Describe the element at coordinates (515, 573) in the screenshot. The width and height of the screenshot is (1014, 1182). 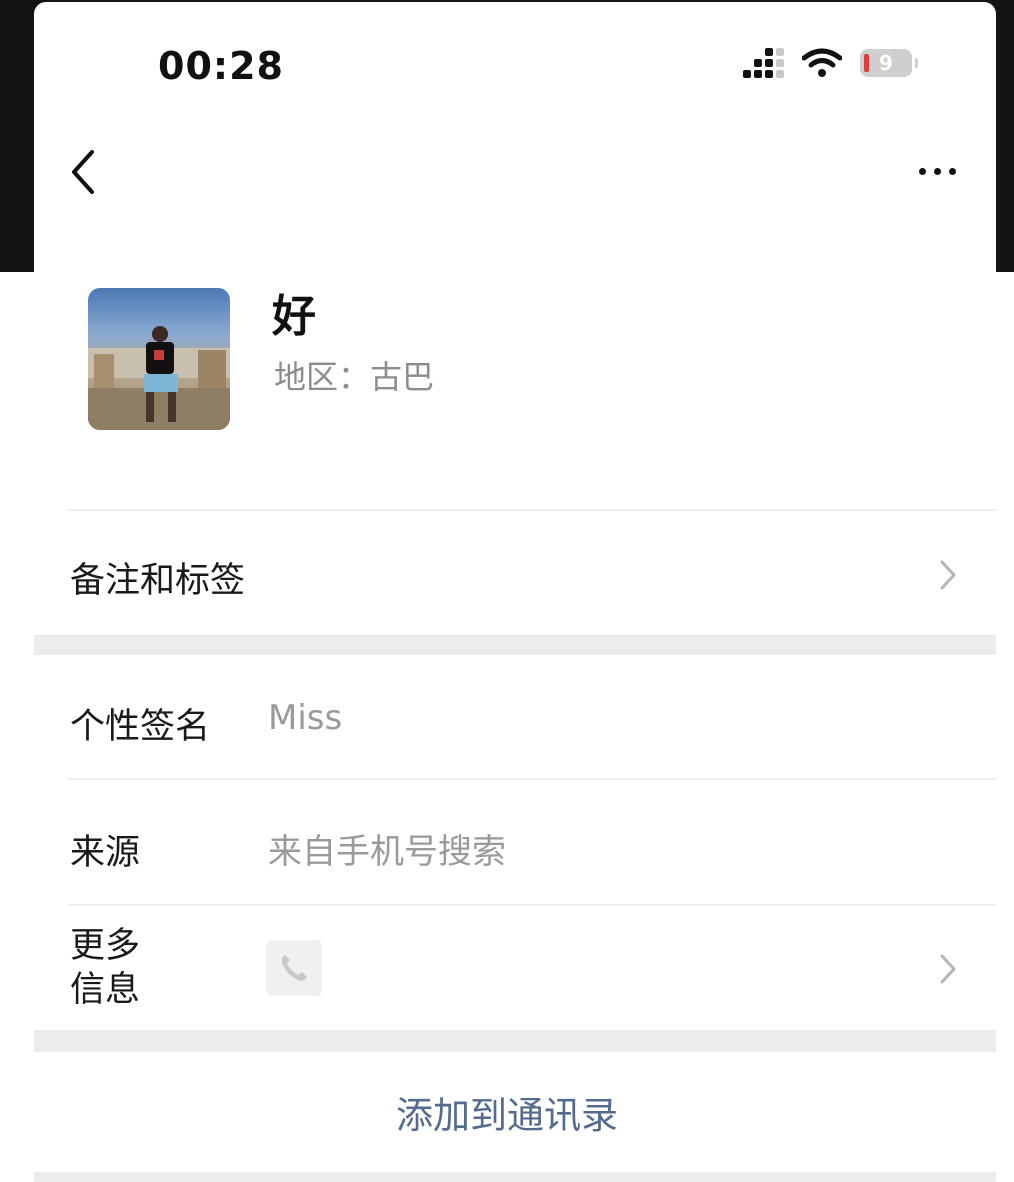
I see `remarks-tags-row: 备注和标签` at that location.